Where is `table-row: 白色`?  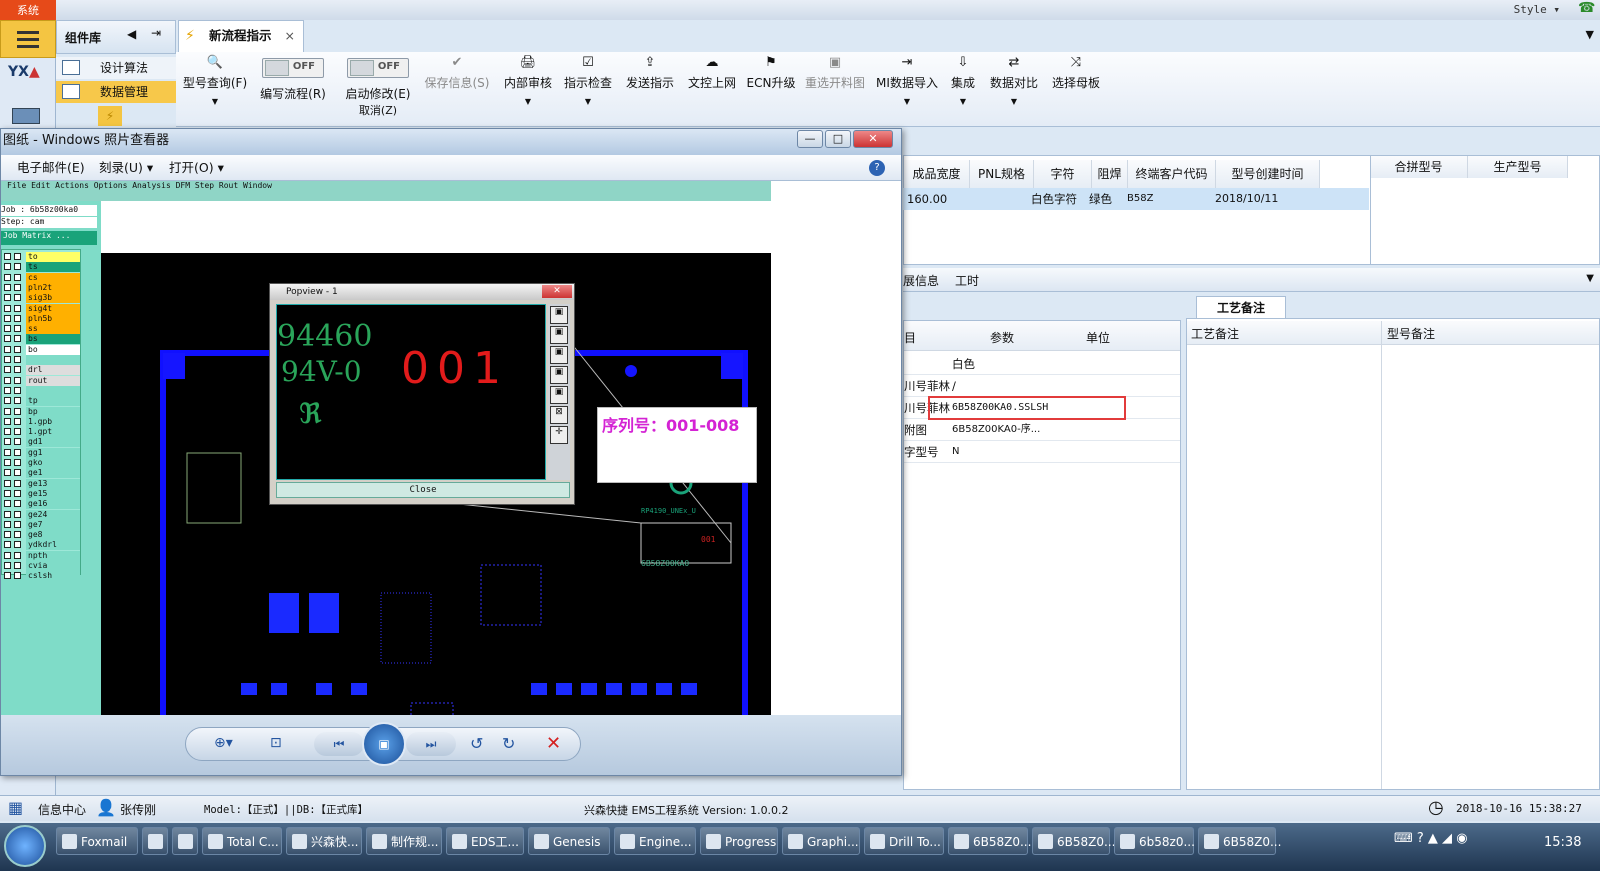
table-row: 白色 is located at coordinates (1042, 364).